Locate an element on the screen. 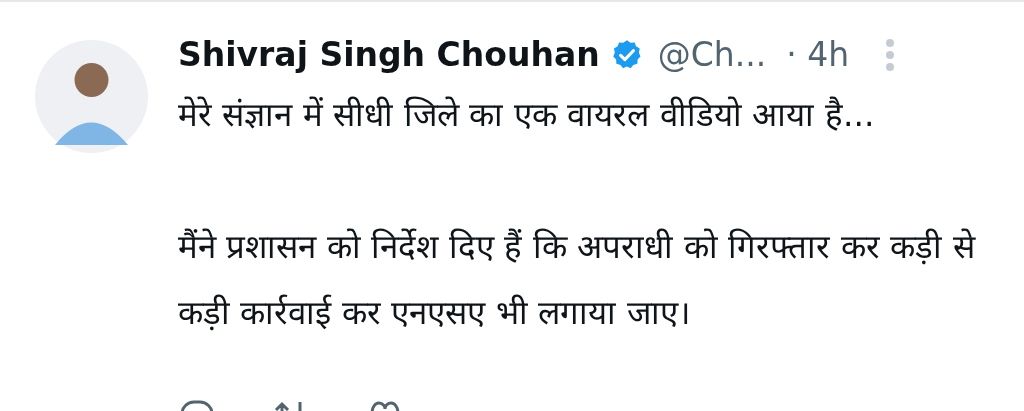 Image resolution: width=1024 pixels, height=411 pixels. author-name: Shivraj Singh Chouhan is located at coordinates (389, 55).